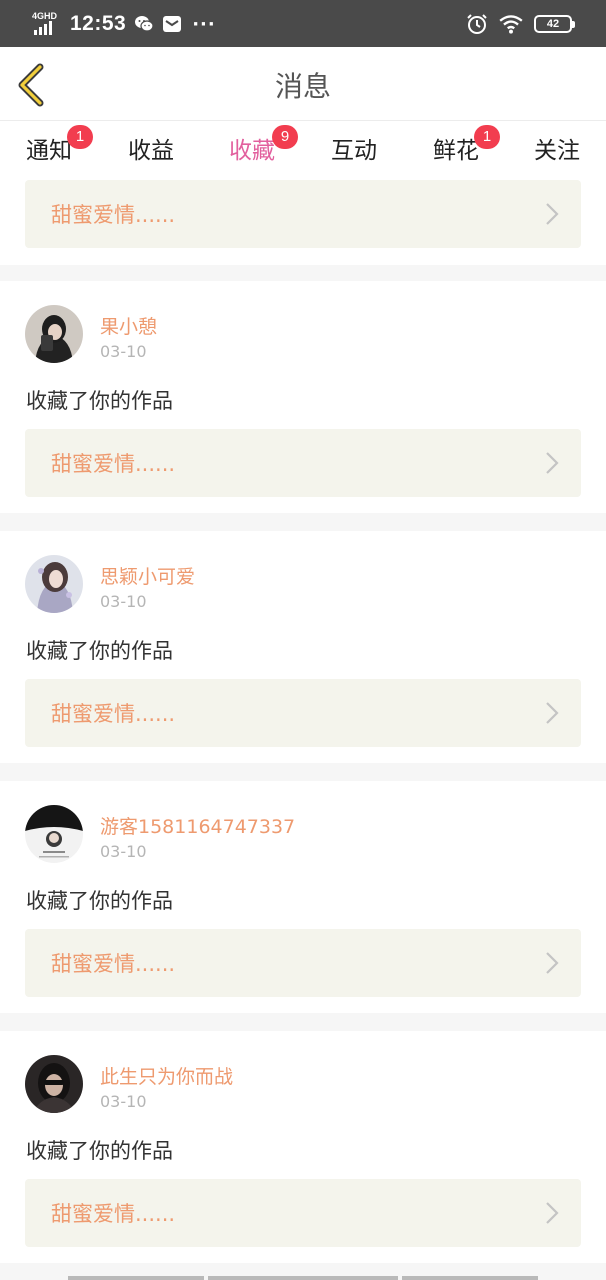 The image size is (606, 1280). I want to click on top-bar: 消息, so click(303, 84).